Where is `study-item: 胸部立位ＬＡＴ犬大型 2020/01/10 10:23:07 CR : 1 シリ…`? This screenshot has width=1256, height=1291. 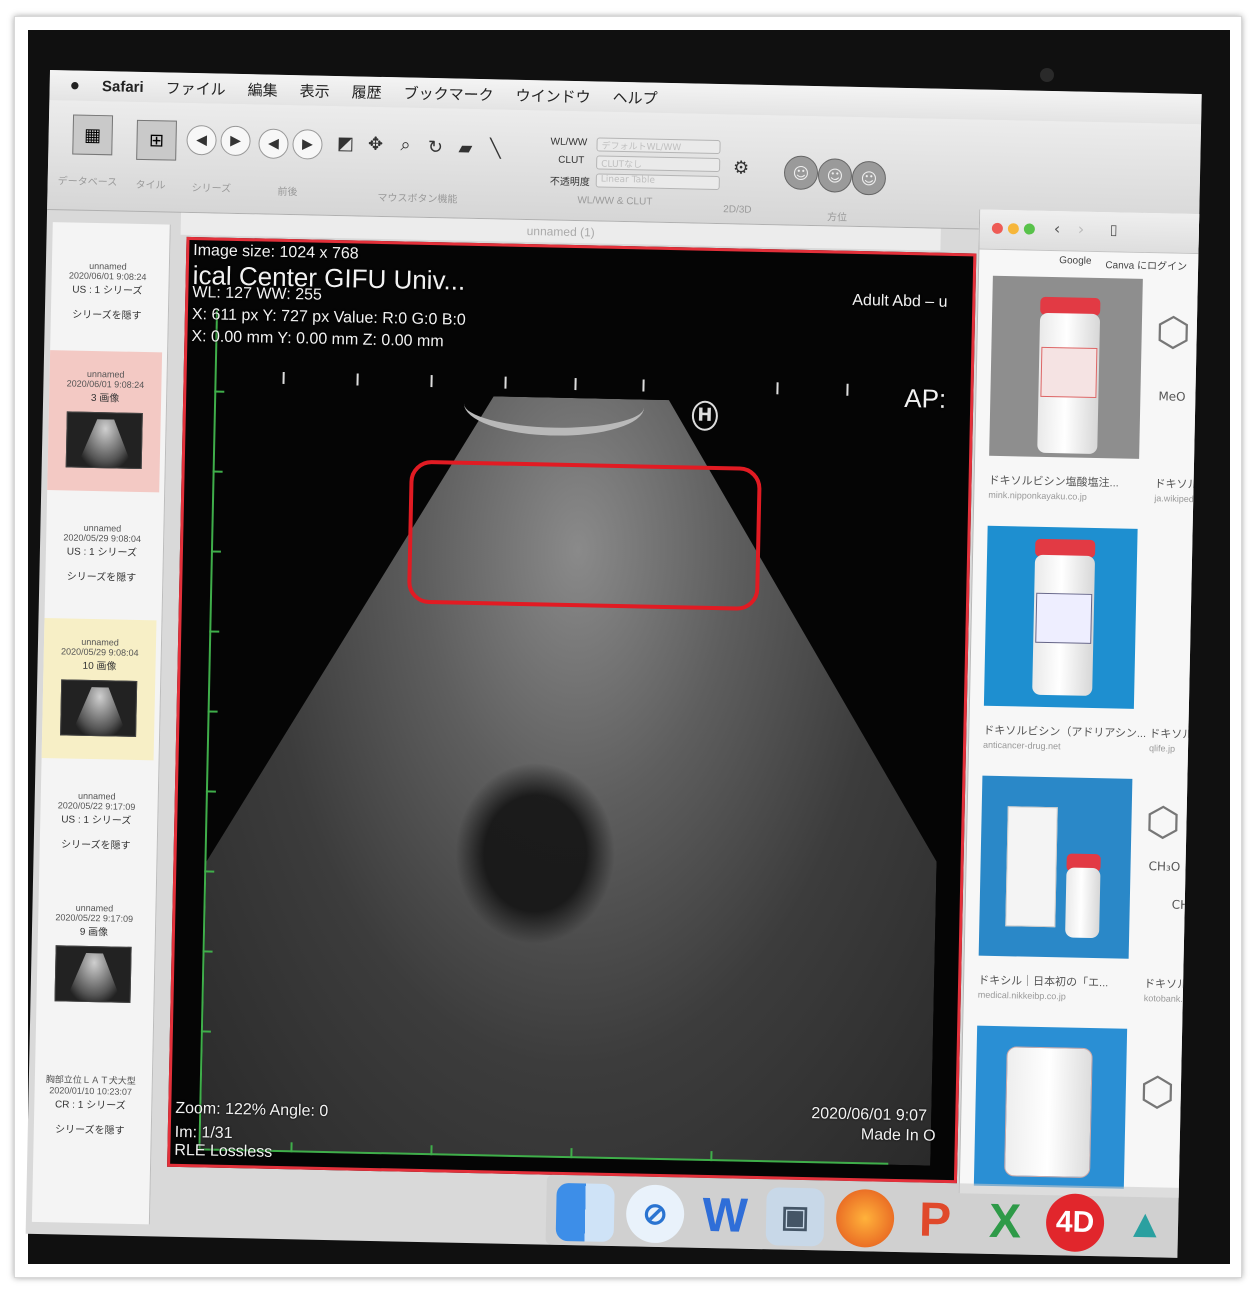
study-item: 胸部立位ＬＡＴ犬大型 2020/01/10 10:23:07 CR : 1 シリ… is located at coordinates (90, 1104).